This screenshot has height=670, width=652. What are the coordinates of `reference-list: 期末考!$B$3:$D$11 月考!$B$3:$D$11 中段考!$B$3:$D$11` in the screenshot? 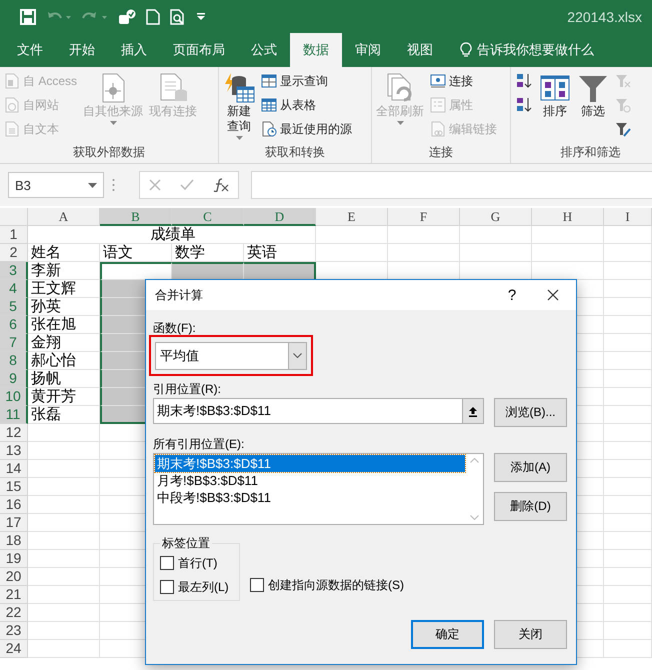 It's located at (318, 489).